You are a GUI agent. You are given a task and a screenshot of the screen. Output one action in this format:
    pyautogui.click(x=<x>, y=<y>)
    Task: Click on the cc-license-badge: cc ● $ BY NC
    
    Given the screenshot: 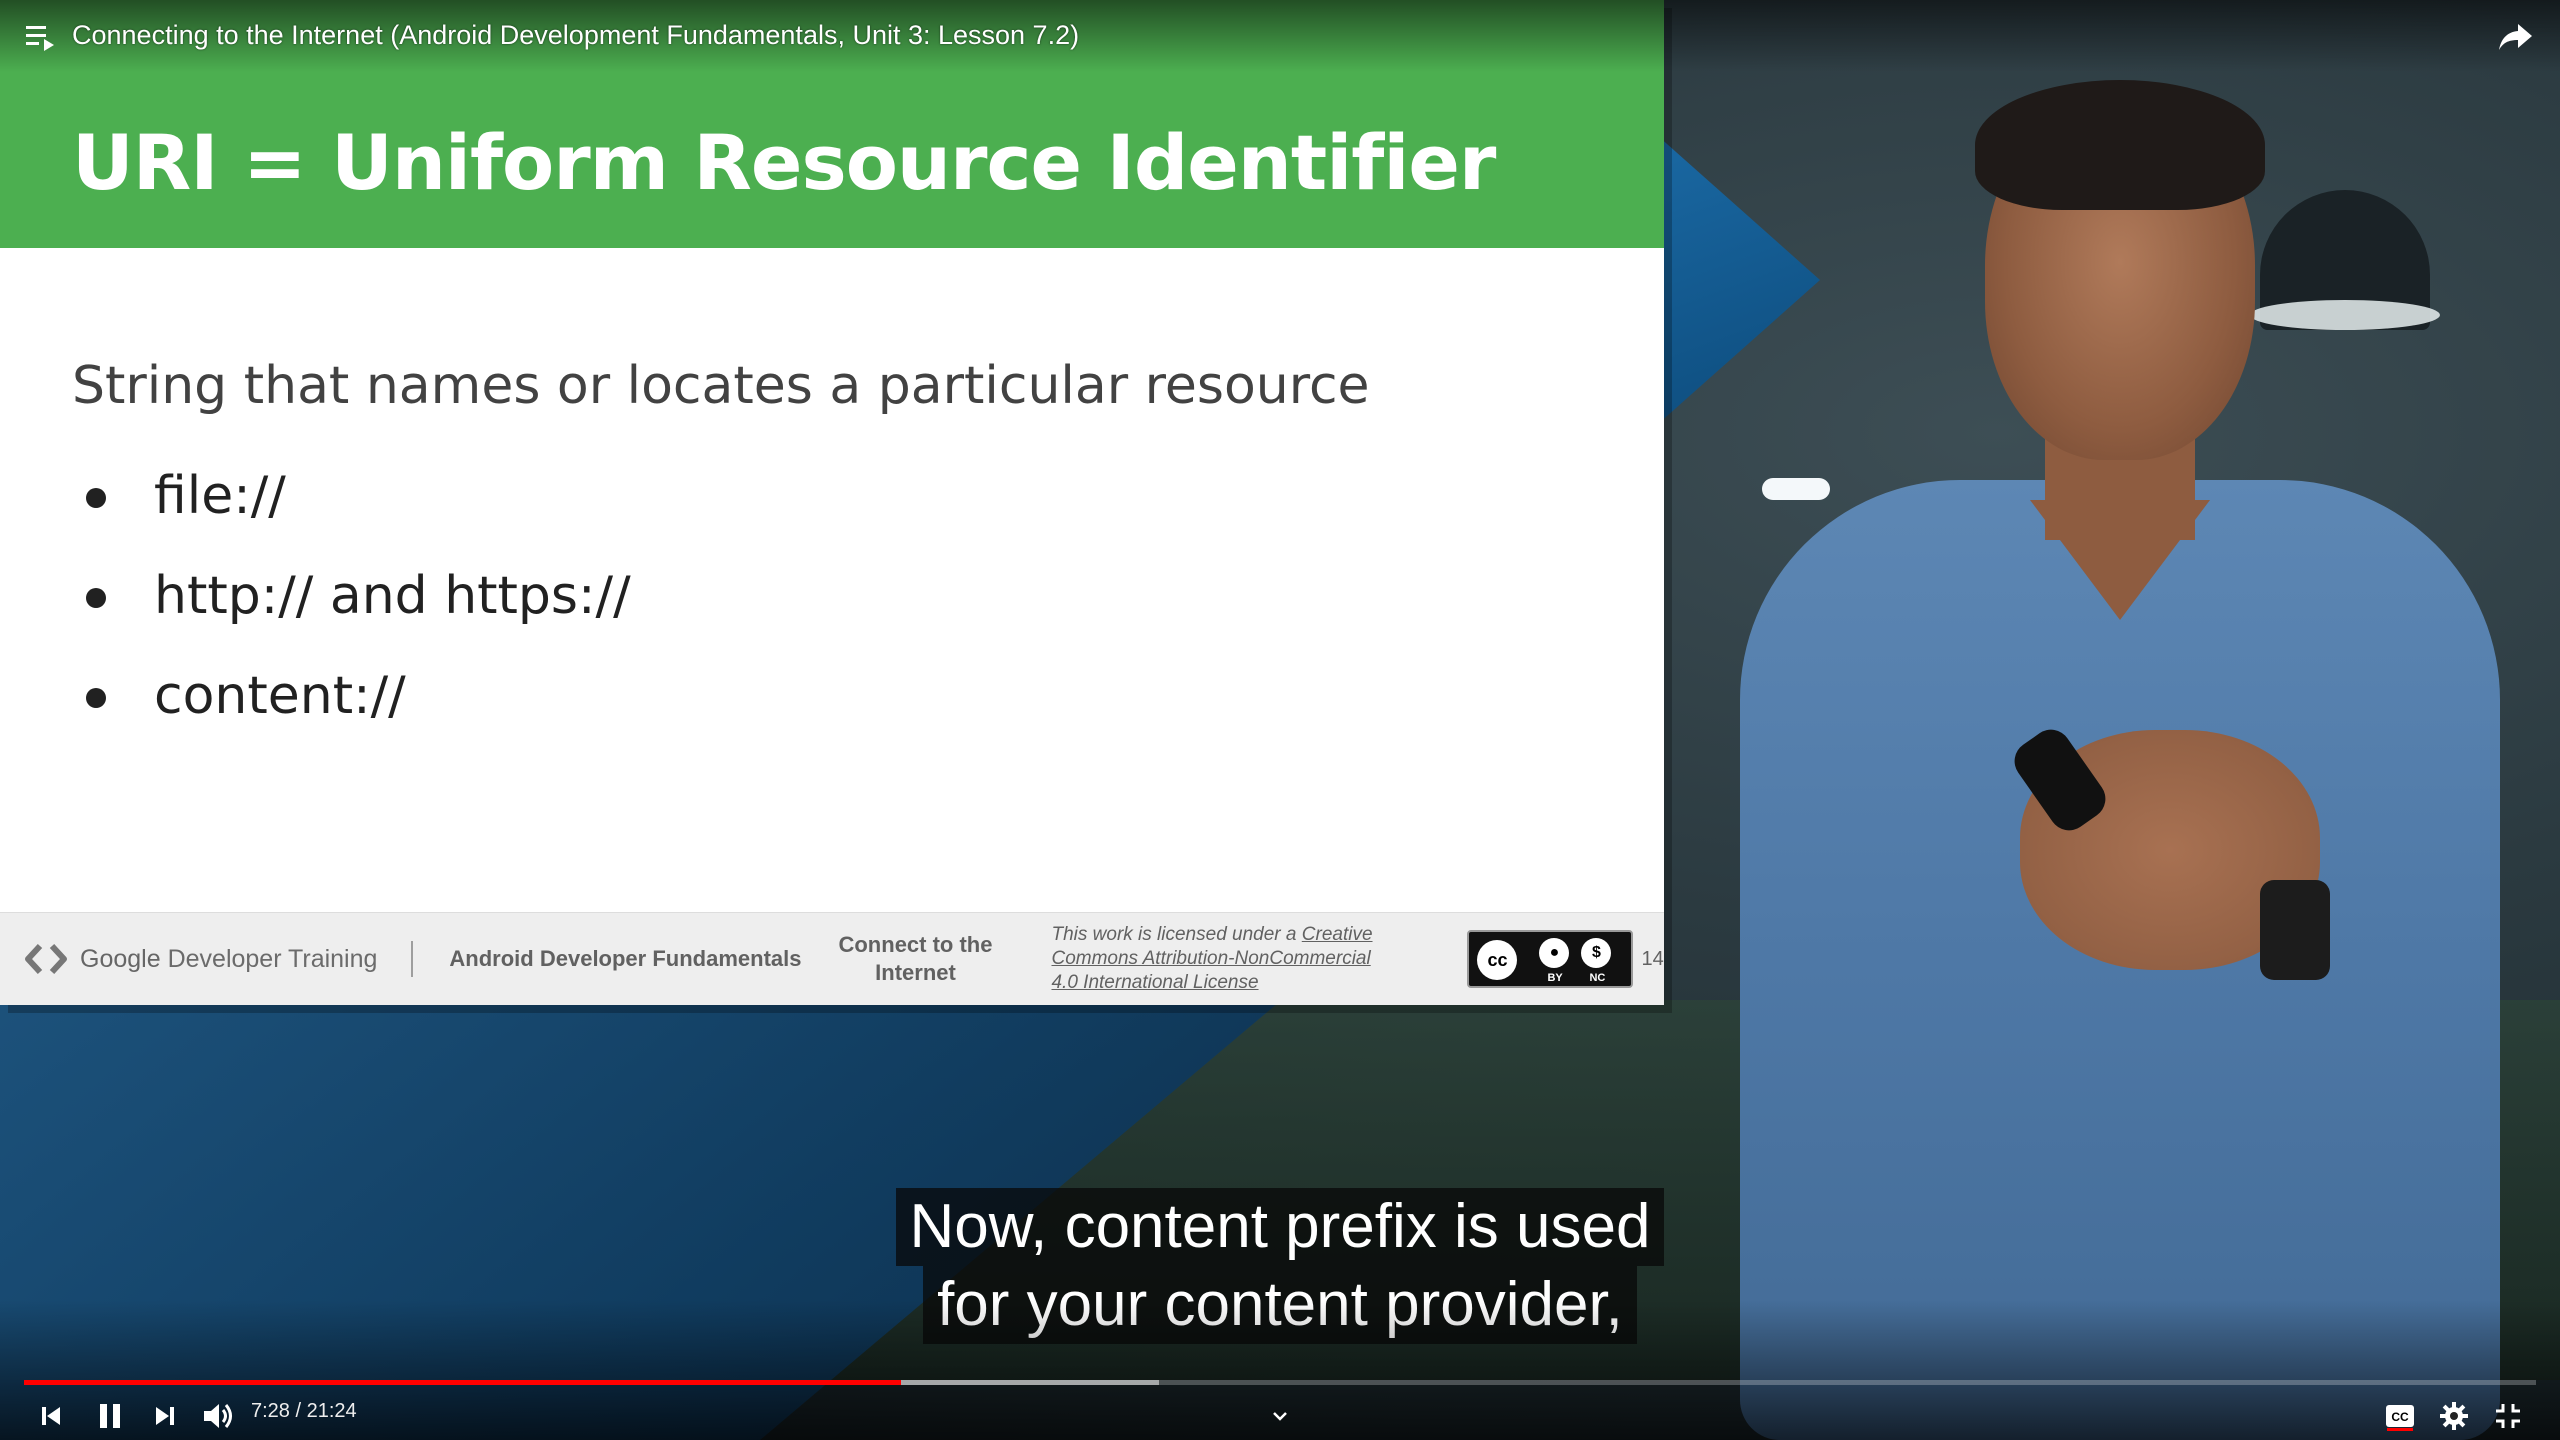 What is the action you would take?
    pyautogui.click(x=1550, y=959)
    